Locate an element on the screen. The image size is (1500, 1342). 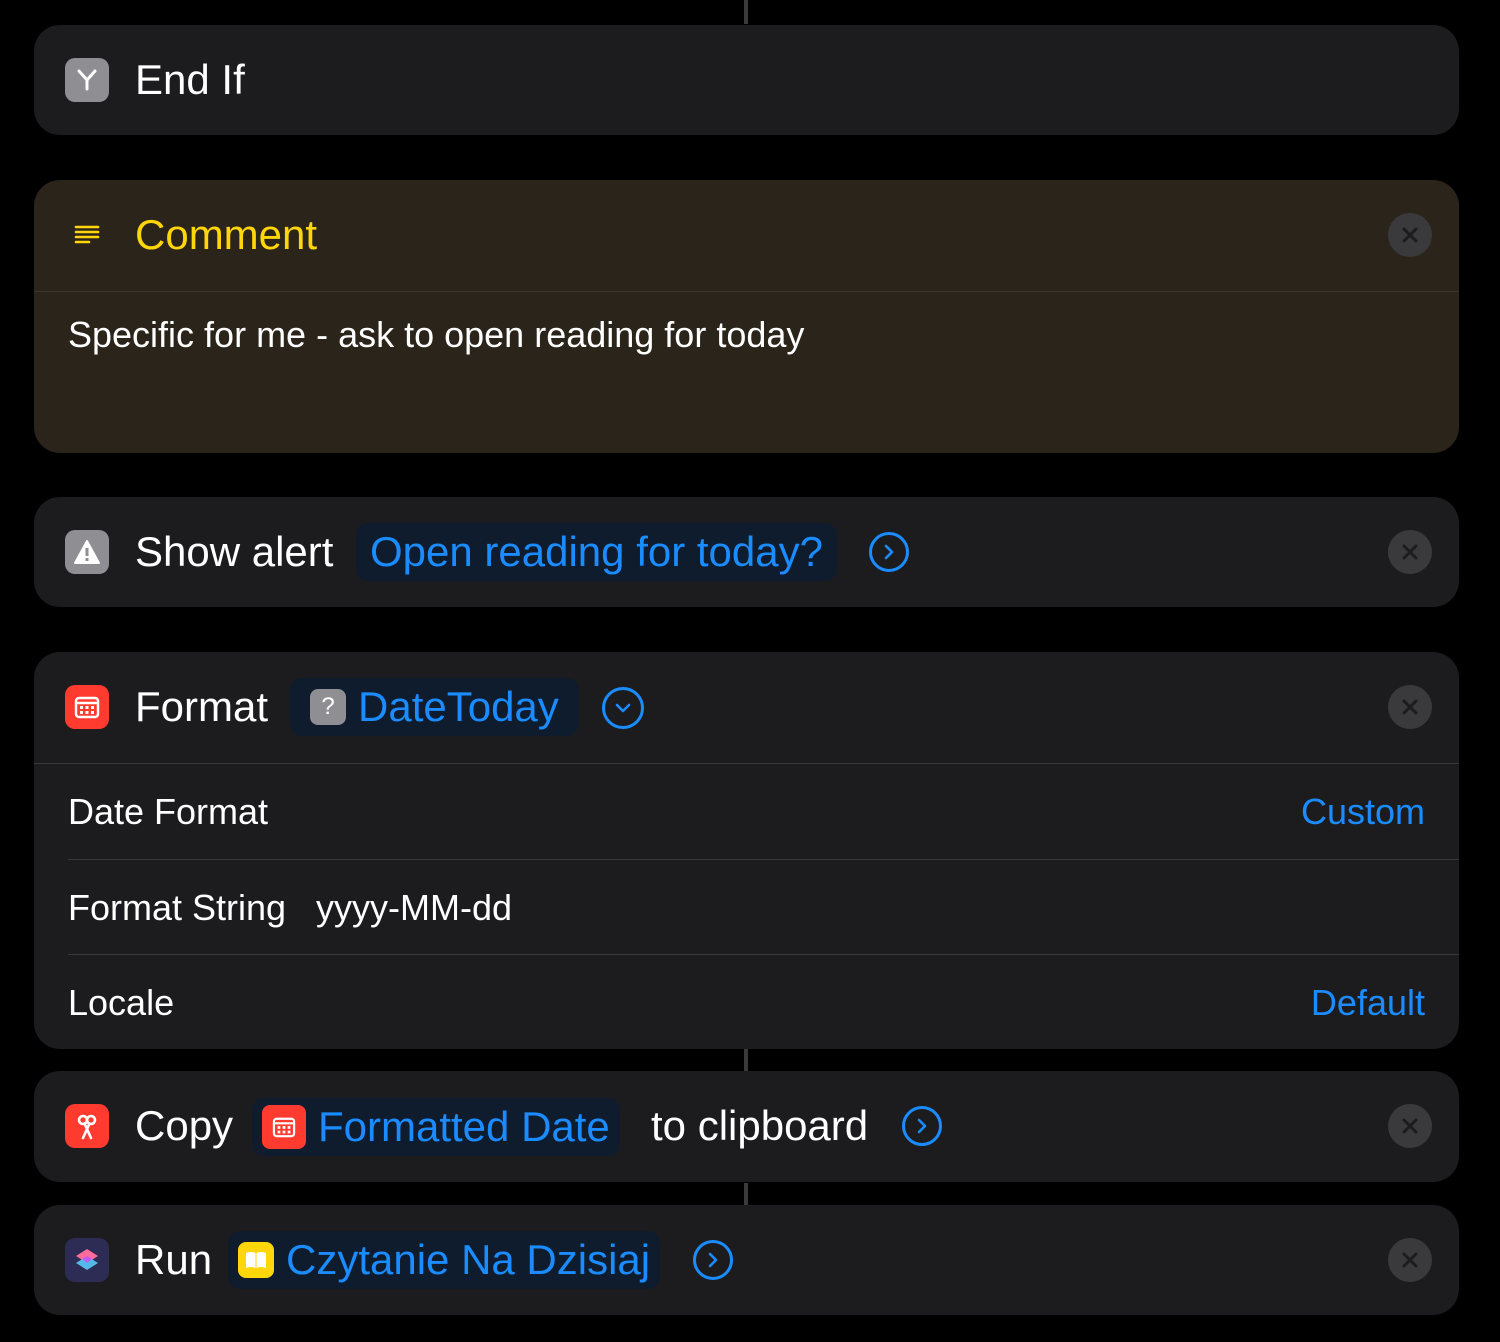
date-format-label: Date Format is located at coordinates (168, 811).